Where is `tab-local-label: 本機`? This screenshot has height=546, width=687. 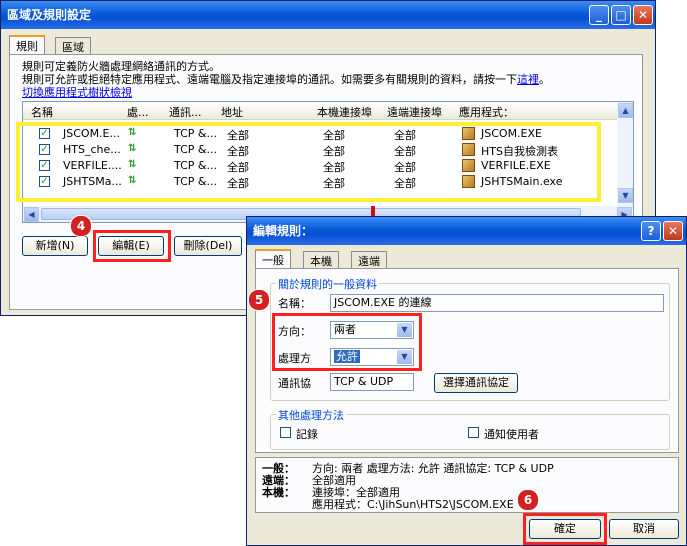 tab-local-label: 本機 is located at coordinates (321, 261).